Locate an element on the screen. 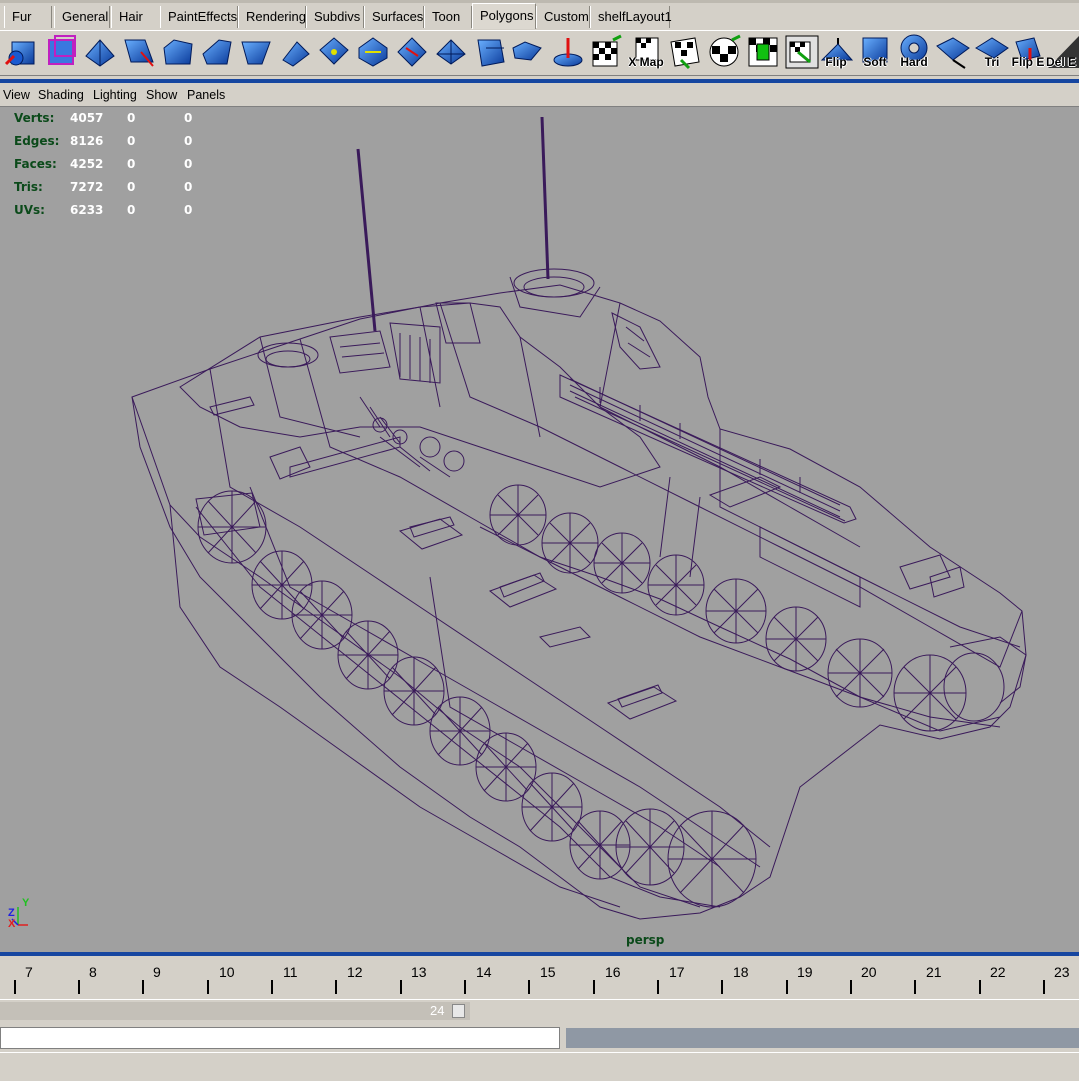 This screenshot has width=1079, height=1081. cut-face-icon is located at coordinates (953, 52).